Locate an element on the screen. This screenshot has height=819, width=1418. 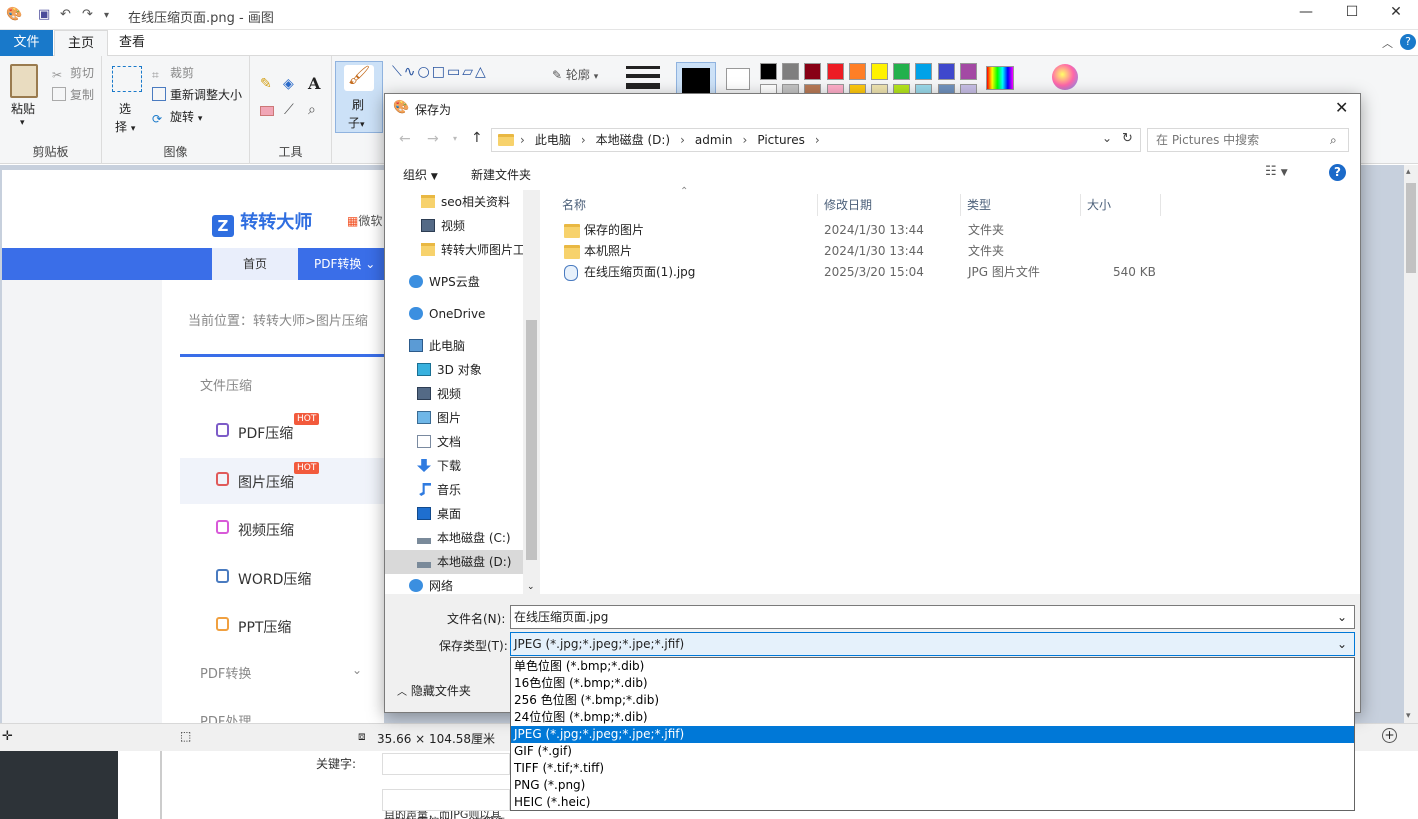
dialog-close-button: ✕ is located at coordinates (1341, 107).